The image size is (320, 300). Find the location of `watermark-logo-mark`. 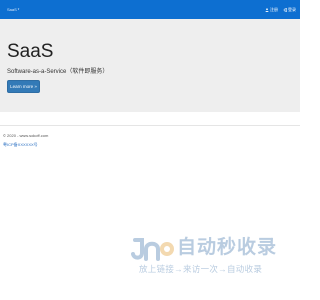

watermark-logo-mark is located at coordinates (152, 249).